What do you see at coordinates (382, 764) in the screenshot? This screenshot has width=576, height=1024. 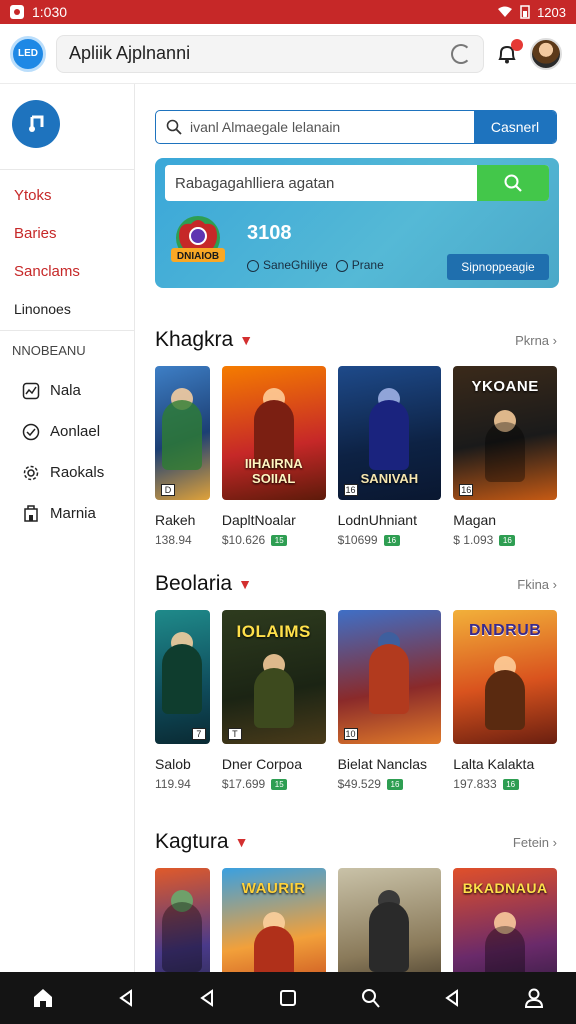 I see `game-title: Bielat Nanclas` at bounding box center [382, 764].